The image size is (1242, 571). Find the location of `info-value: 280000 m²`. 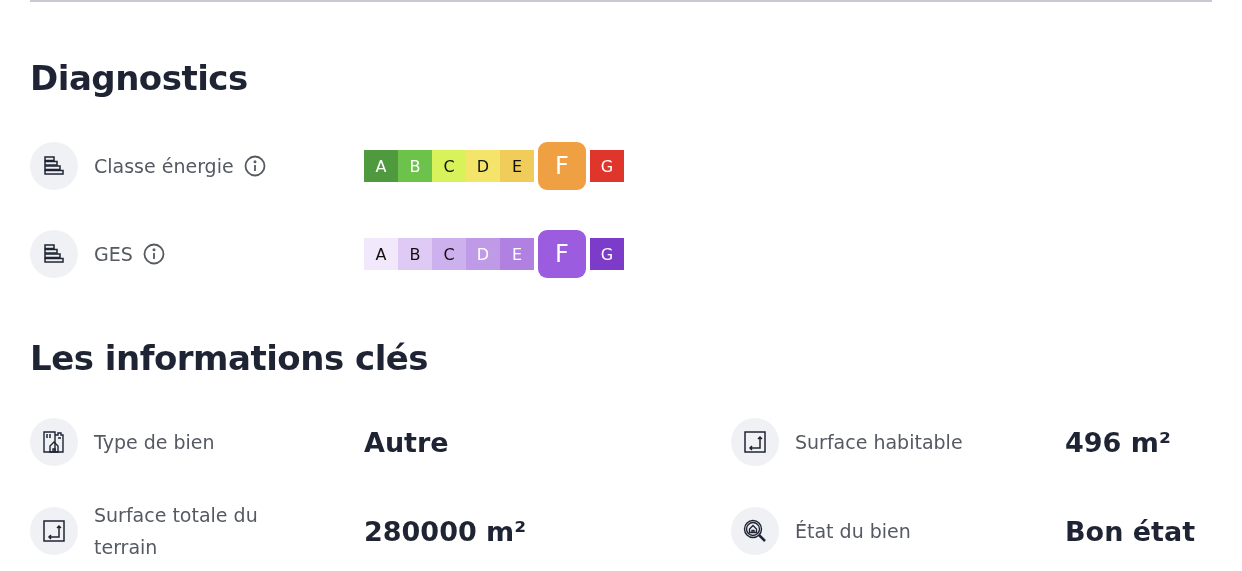

info-value: 280000 m² is located at coordinates (445, 531).